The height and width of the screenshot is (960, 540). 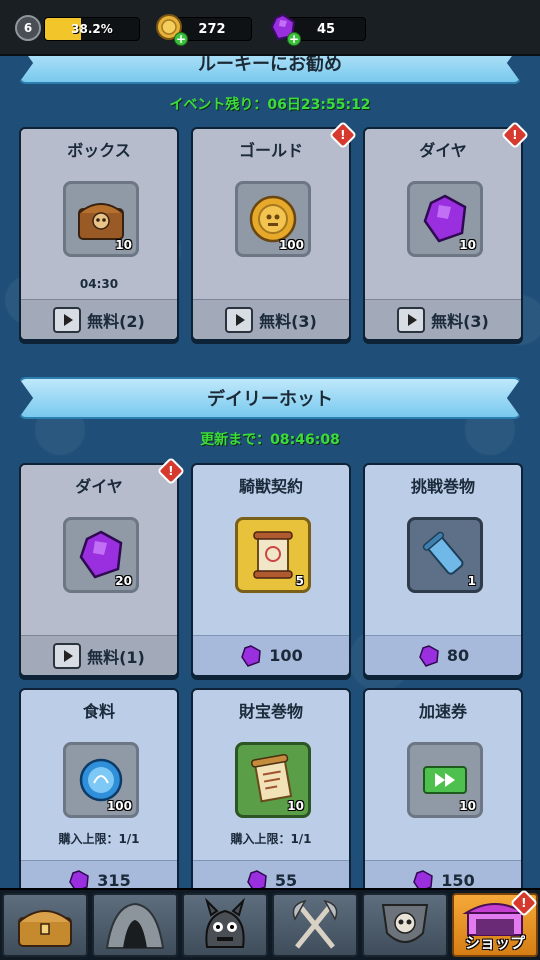 I want to click on offer-card-diamond: ダイヤ 10 無料(3) !, so click(x=446, y=230).